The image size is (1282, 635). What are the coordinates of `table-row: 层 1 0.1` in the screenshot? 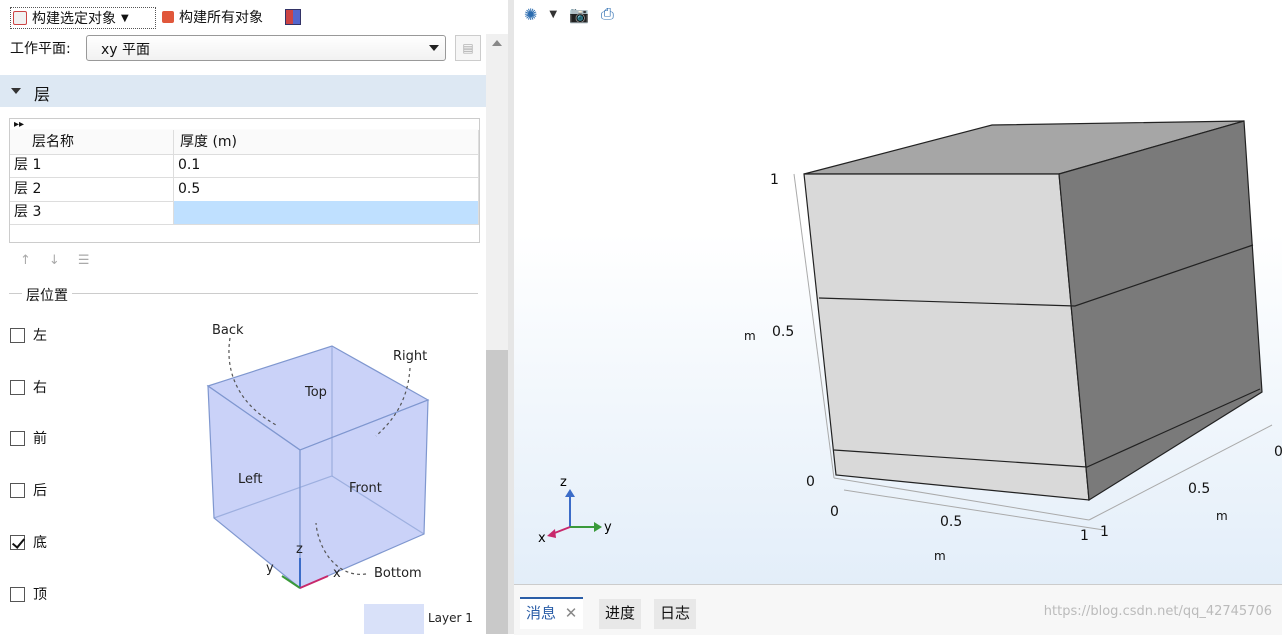 It's located at (244, 166).